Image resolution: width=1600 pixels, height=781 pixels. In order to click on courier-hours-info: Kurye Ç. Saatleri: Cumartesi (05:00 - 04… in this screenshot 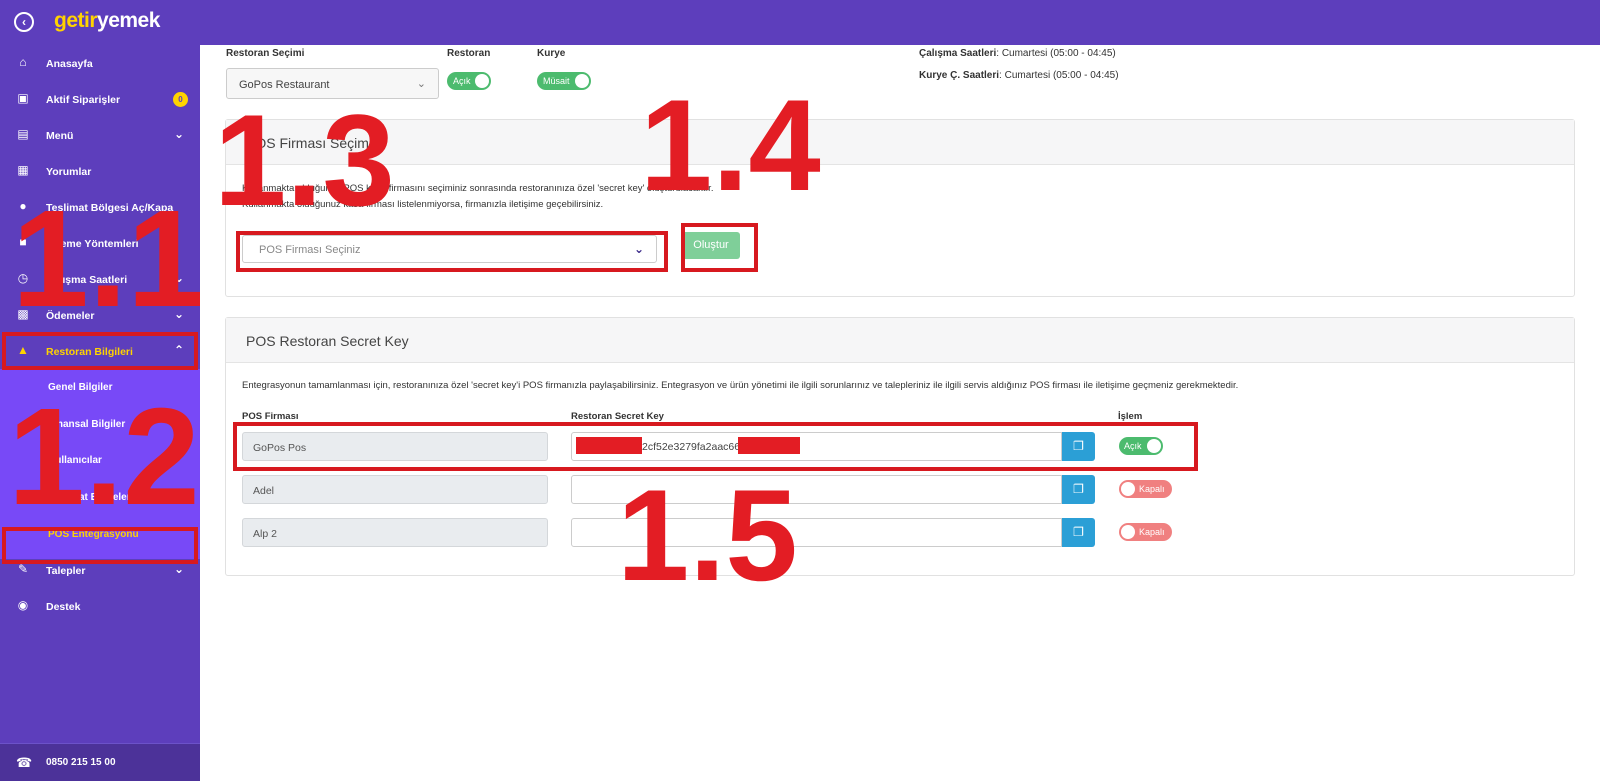, I will do `click(1019, 75)`.